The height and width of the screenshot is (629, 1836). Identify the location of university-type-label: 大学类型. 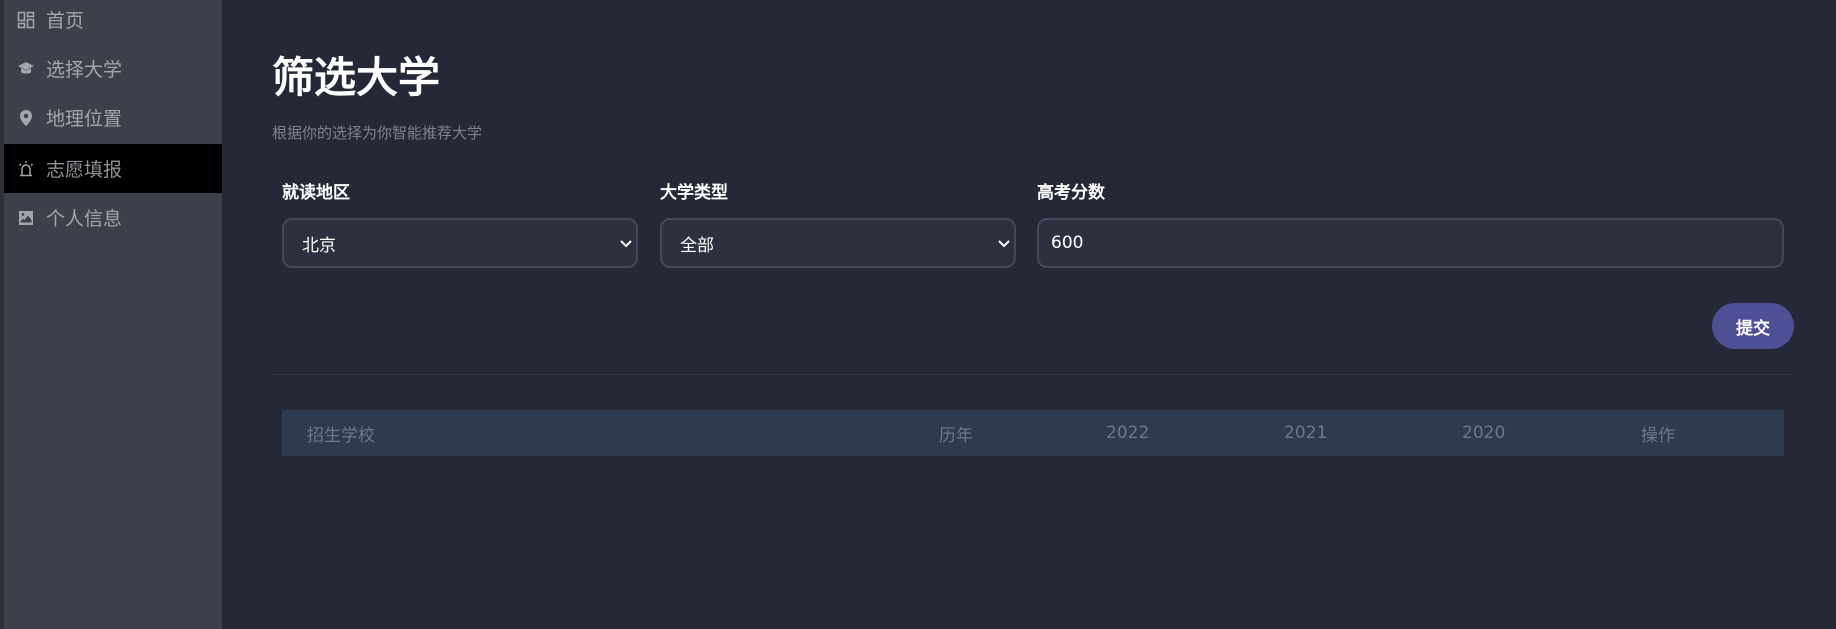
(694, 193).